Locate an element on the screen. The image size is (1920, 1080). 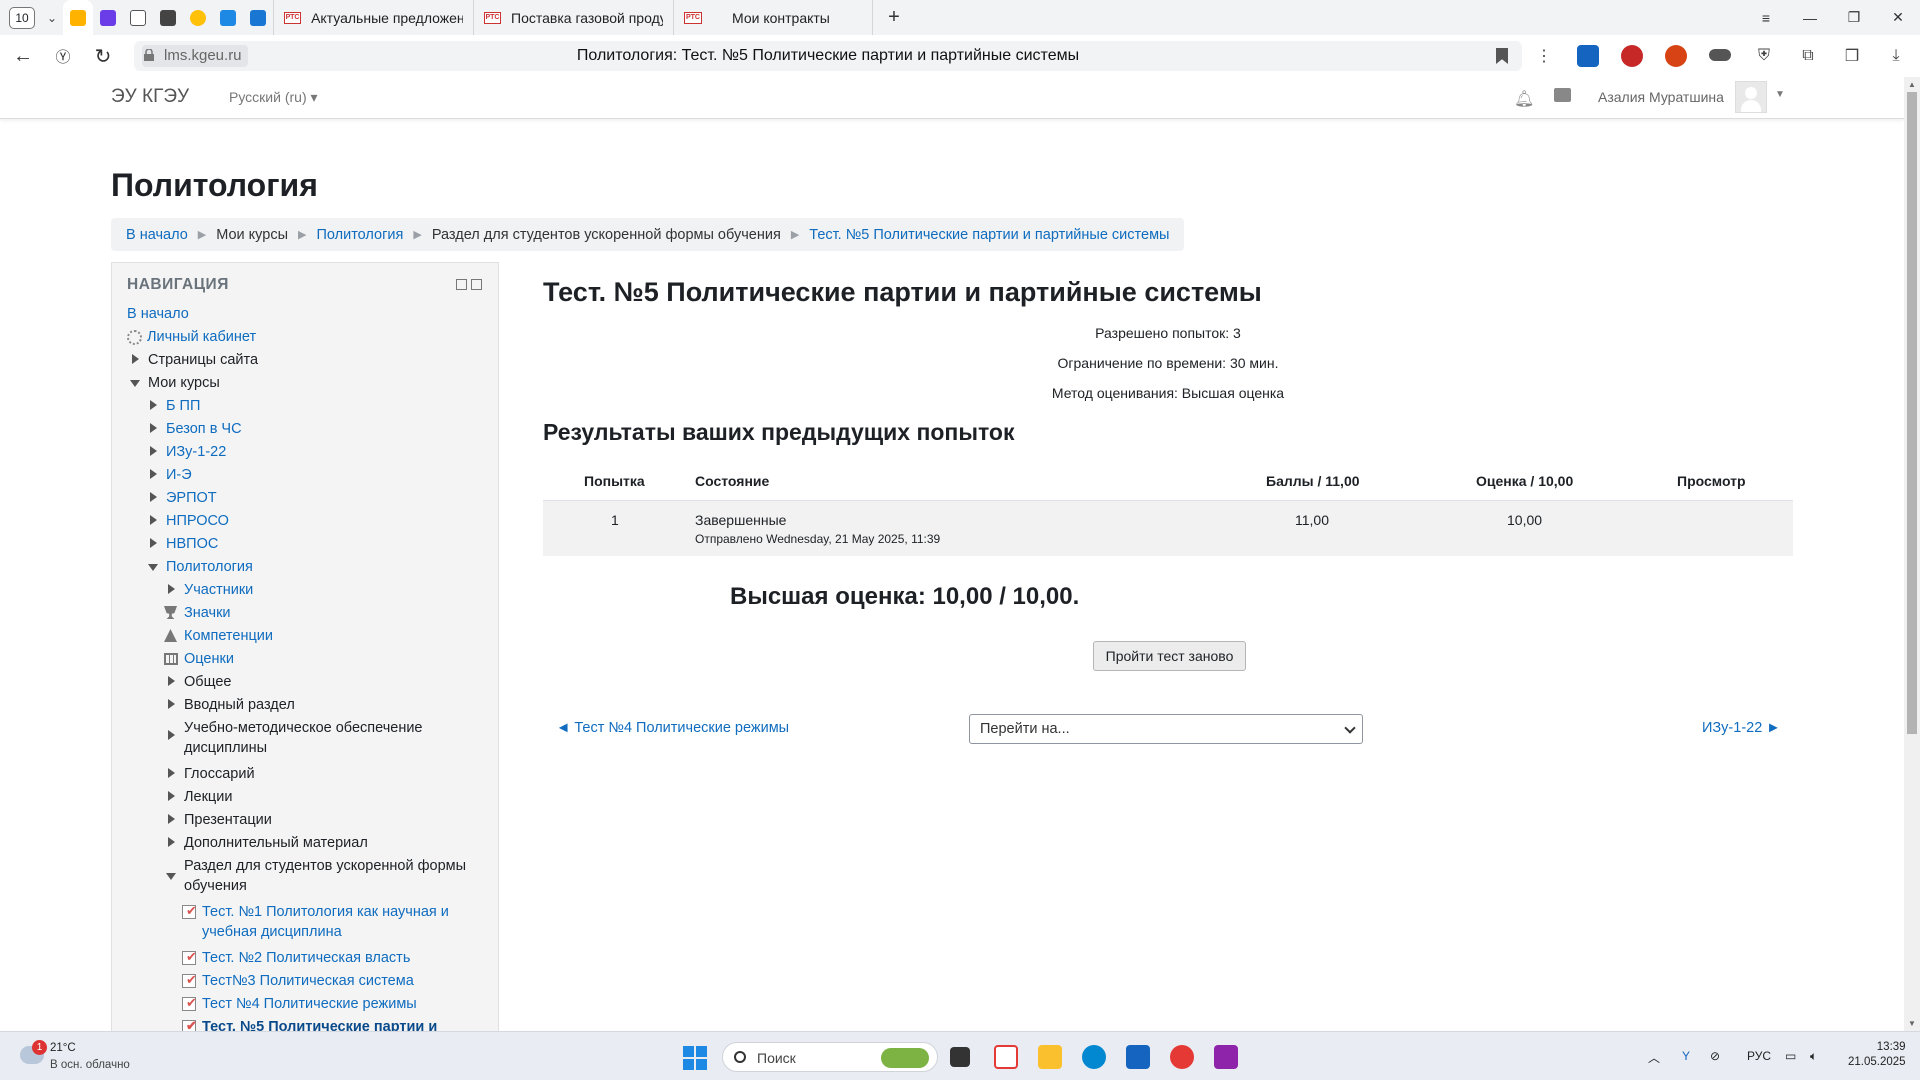
nav-section: Общее is located at coordinates (199, 682).